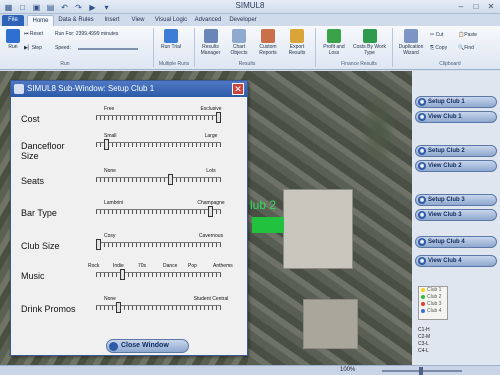 The image size is (500, 375). What do you see at coordinates (456, 166) in the screenshot?
I see `view-club-2-button: ◉ View Club 2` at bounding box center [456, 166].